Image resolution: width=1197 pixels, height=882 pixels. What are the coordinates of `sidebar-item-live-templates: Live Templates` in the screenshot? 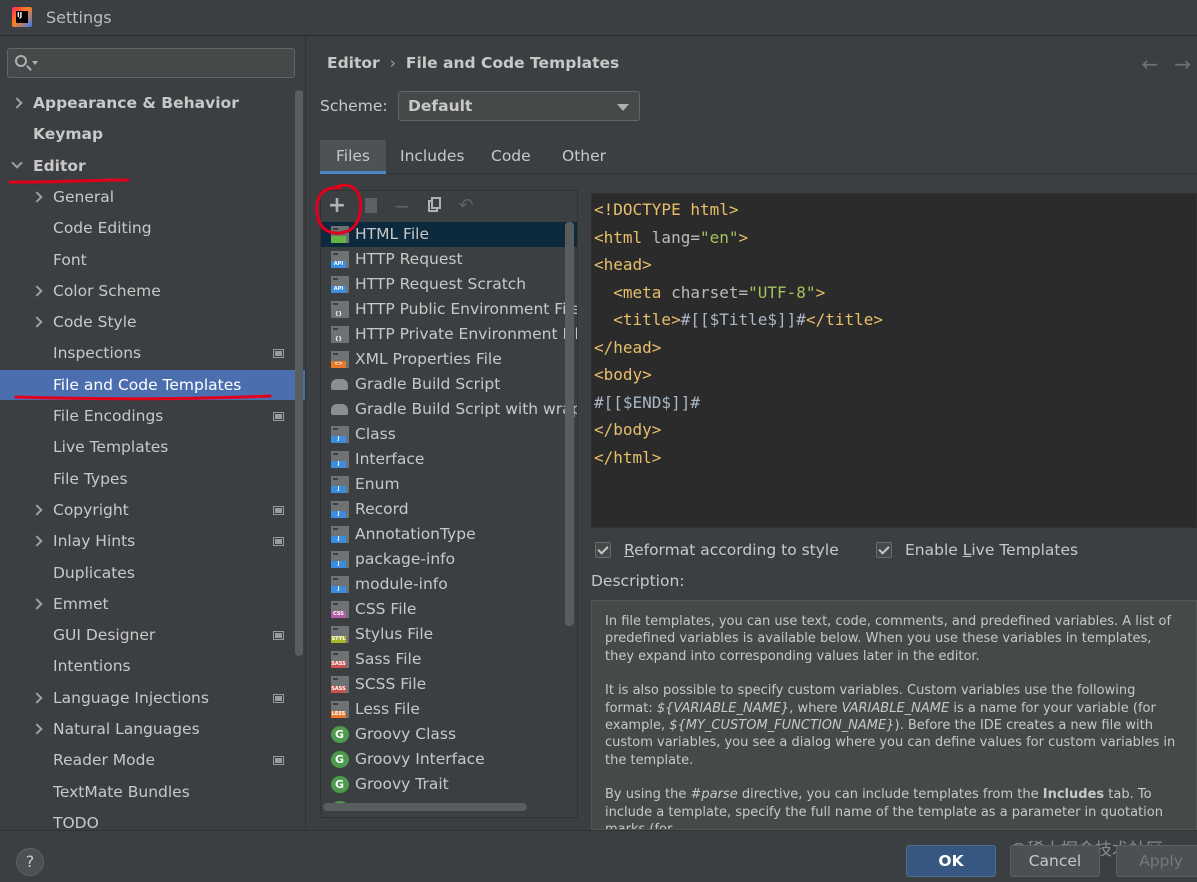 It's located at (152, 447).